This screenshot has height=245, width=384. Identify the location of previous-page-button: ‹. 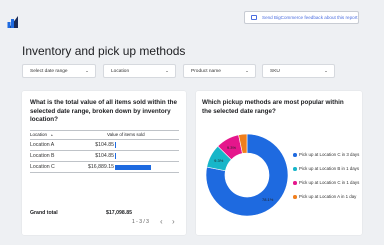
(161, 221).